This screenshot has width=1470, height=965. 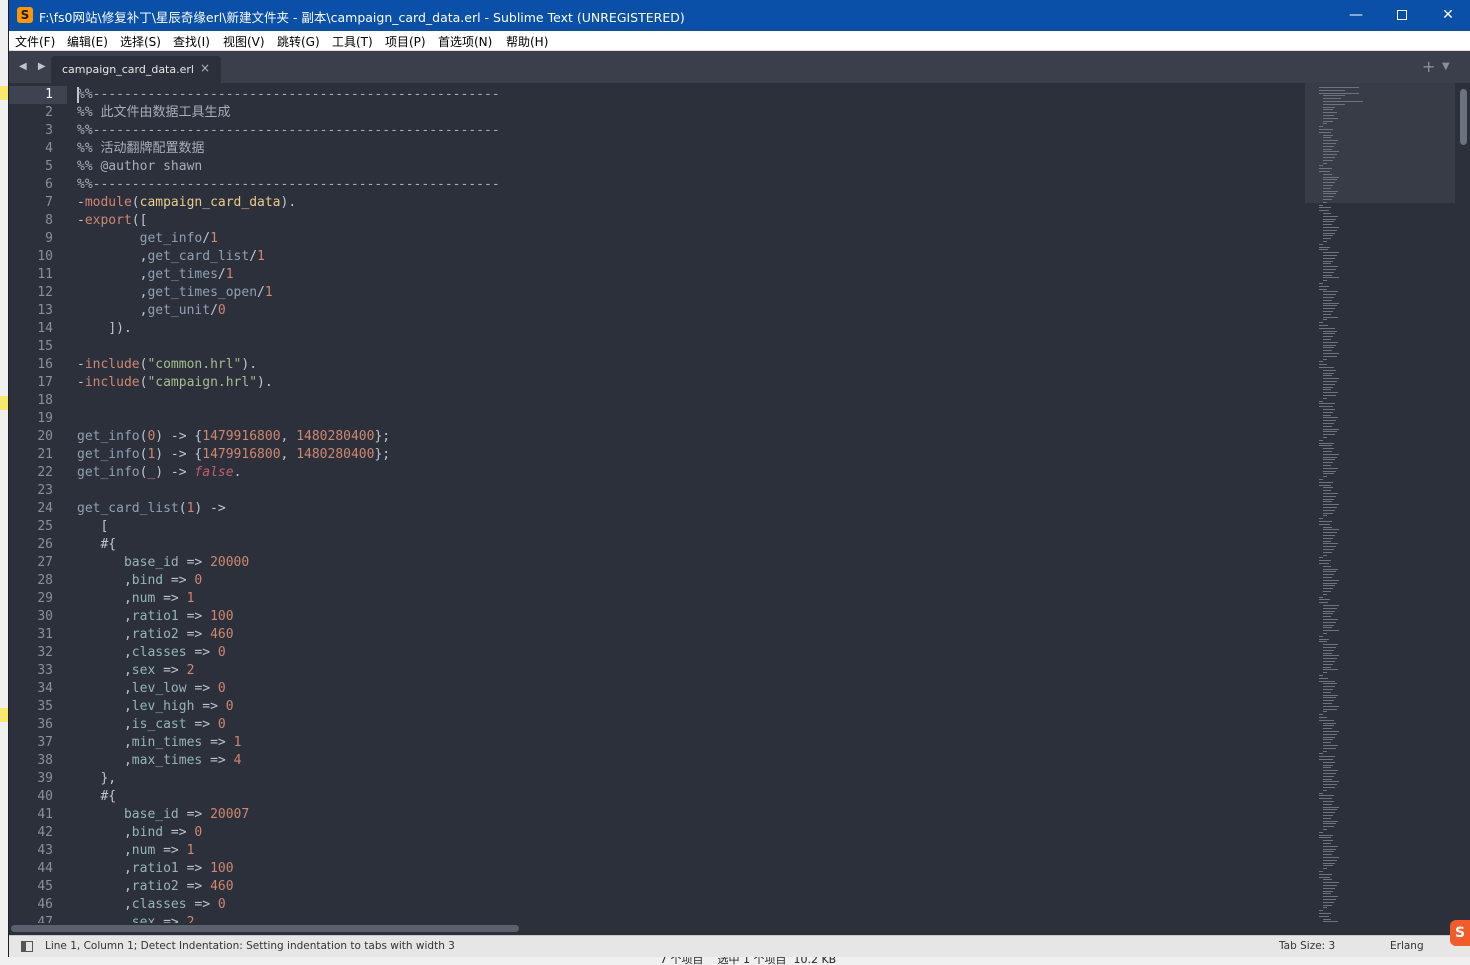 I want to click on menu-project: 项目(P), so click(x=405, y=41).